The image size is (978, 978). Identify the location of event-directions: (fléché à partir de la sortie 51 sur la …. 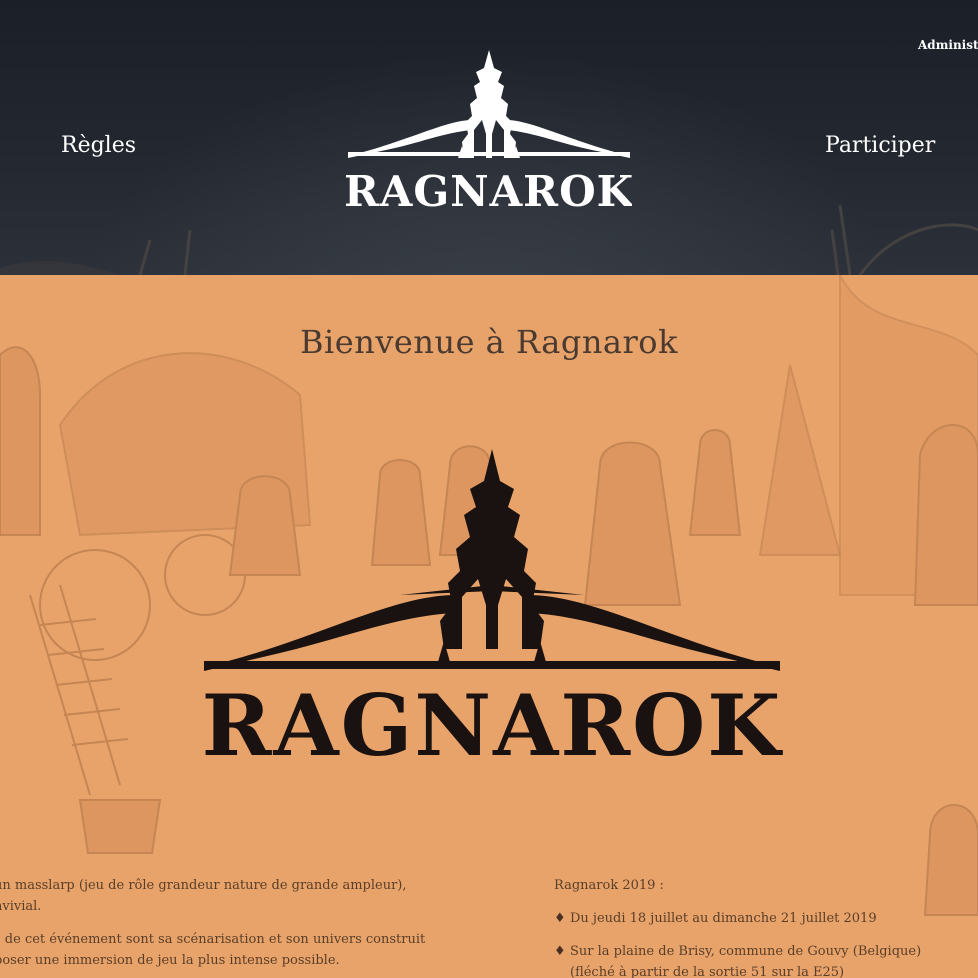
(707, 971).